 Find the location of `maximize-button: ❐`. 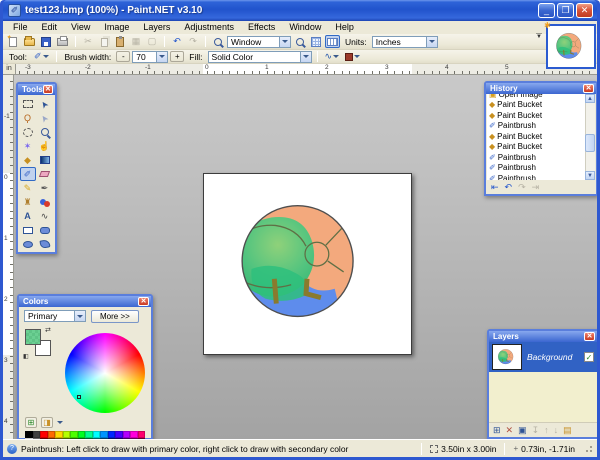

maximize-button: ❐ is located at coordinates (565, 10).